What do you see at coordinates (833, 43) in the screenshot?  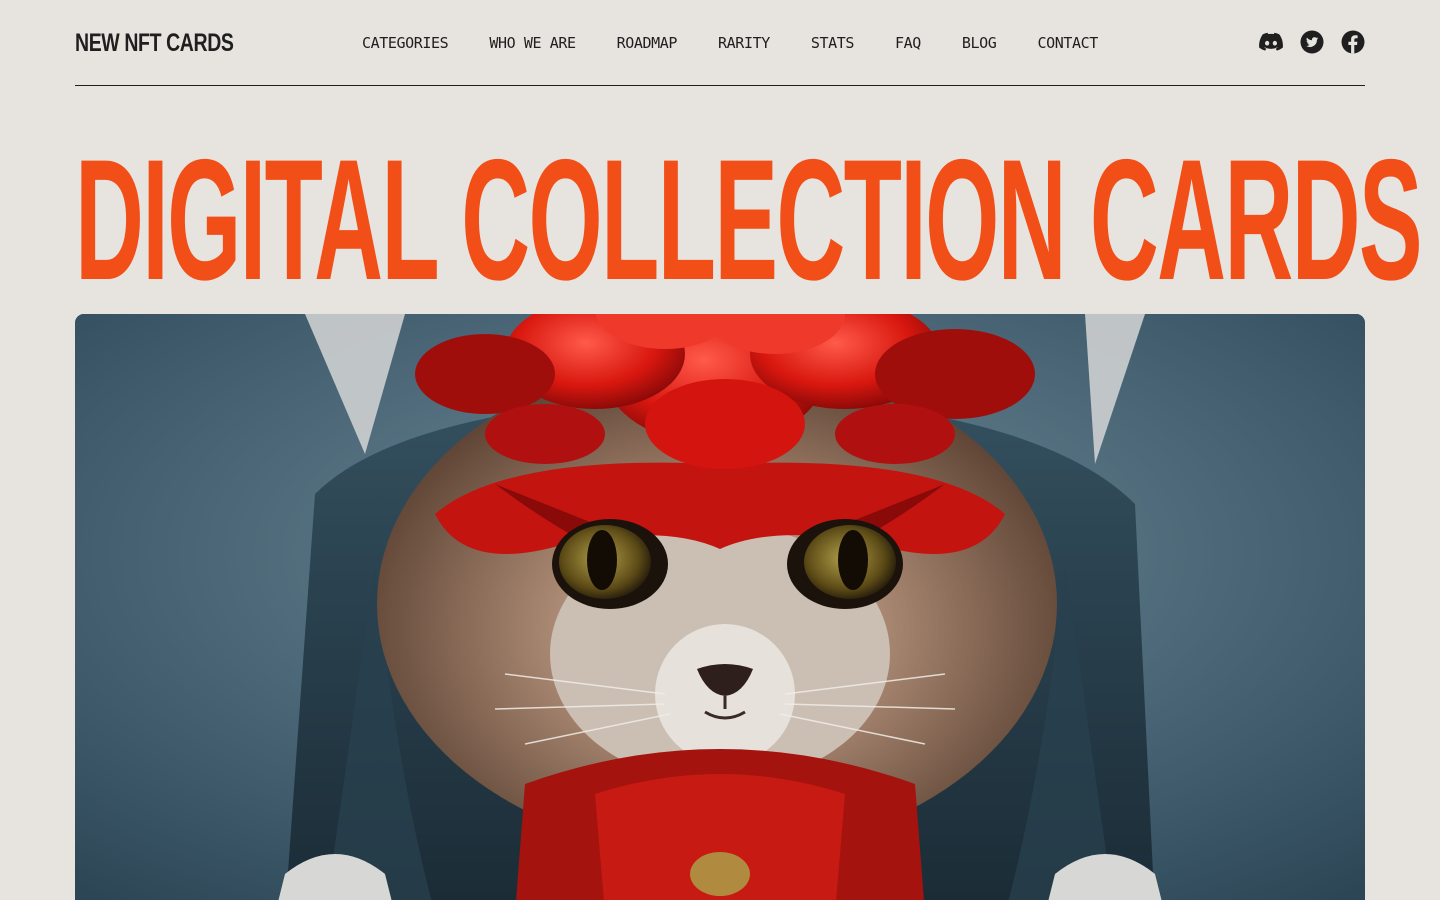 I see `nav-link-stats: STATS` at bounding box center [833, 43].